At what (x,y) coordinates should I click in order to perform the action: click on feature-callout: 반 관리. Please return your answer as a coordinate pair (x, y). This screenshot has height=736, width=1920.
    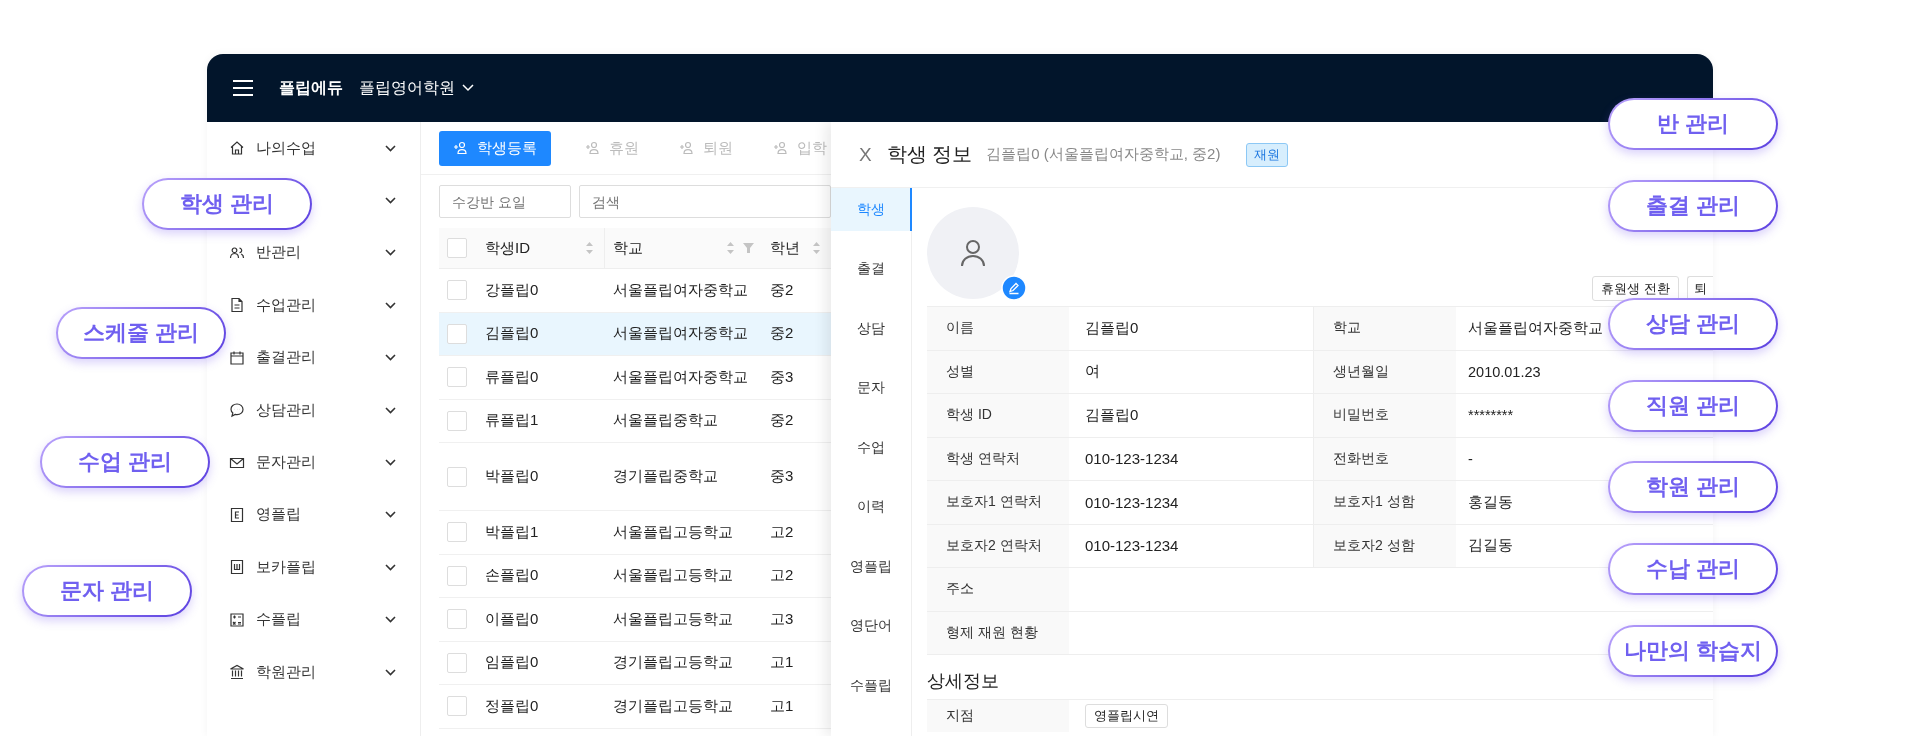
    Looking at the image, I should click on (1693, 124).